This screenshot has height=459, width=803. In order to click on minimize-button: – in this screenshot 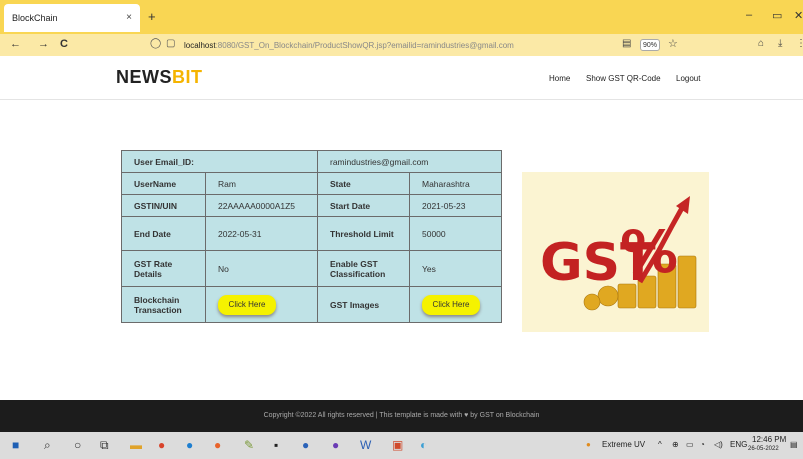, I will do `click(749, 15)`.